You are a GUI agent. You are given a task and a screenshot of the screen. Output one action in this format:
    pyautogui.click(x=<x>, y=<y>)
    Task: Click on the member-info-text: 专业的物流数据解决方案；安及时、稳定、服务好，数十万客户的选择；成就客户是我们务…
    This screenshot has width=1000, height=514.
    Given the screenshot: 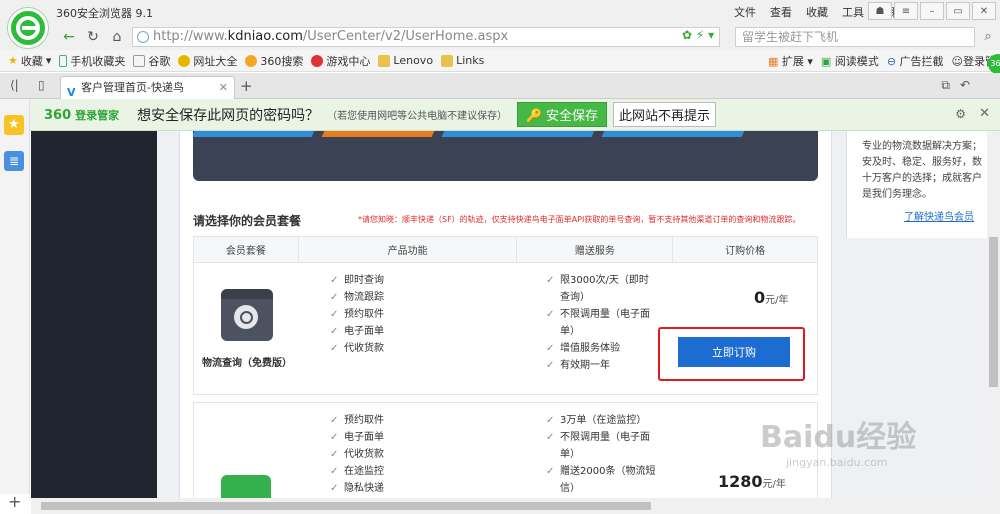 What is the action you would take?
    pyautogui.click(x=922, y=170)
    